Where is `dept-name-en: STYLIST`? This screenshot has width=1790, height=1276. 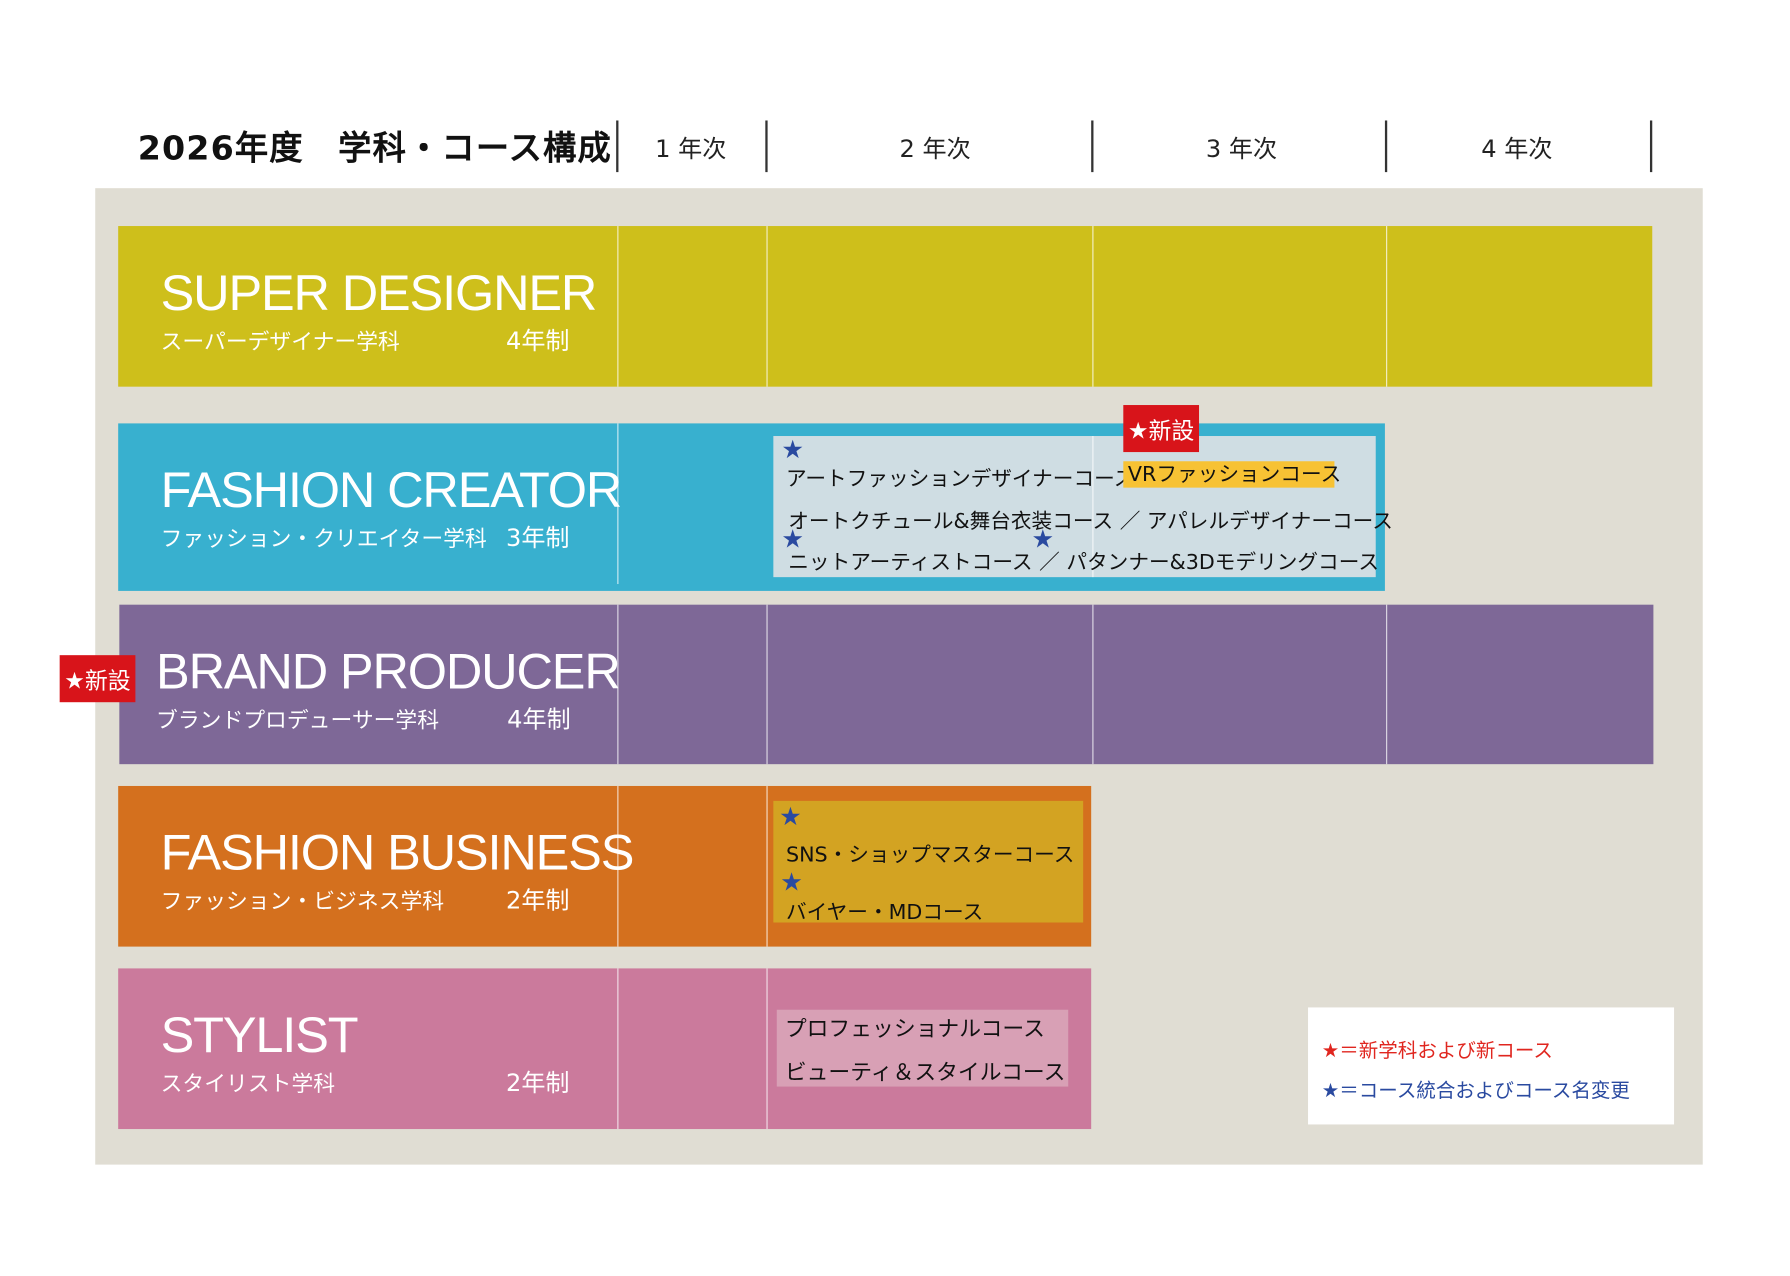 dept-name-en: STYLIST is located at coordinates (259, 1035).